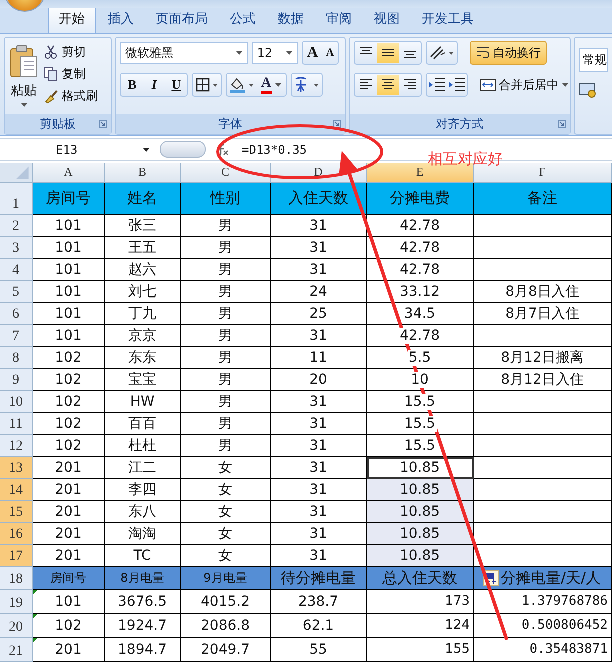 The width and height of the screenshot is (612, 665). What do you see at coordinates (420, 358) in the screenshot?
I see `table-cell: 5.5` at bounding box center [420, 358].